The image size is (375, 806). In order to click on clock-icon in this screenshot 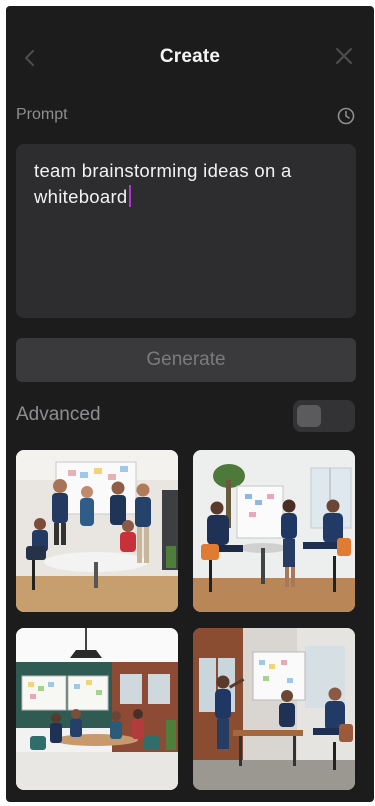, I will do `click(346, 116)`.